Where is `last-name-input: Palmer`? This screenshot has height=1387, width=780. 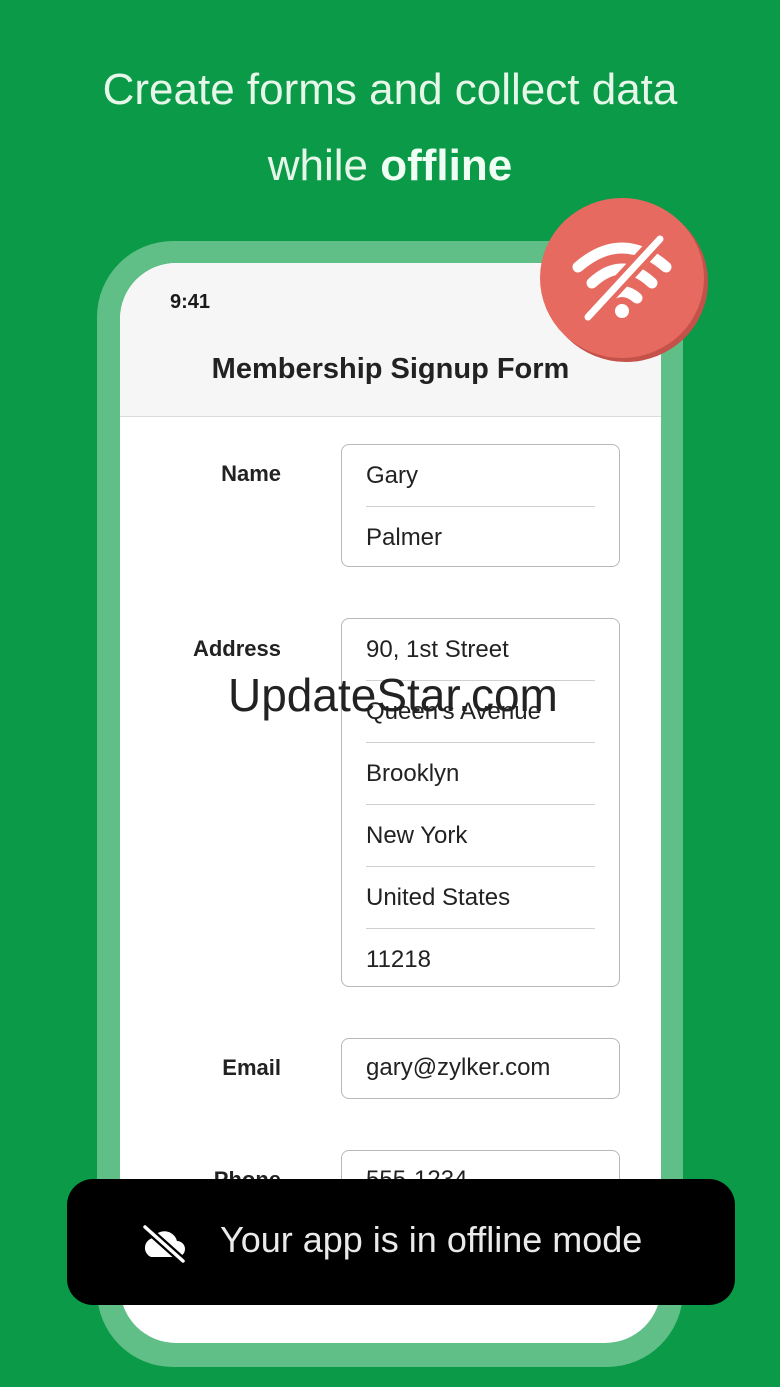
last-name-input: Palmer is located at coordinates (480, 537).